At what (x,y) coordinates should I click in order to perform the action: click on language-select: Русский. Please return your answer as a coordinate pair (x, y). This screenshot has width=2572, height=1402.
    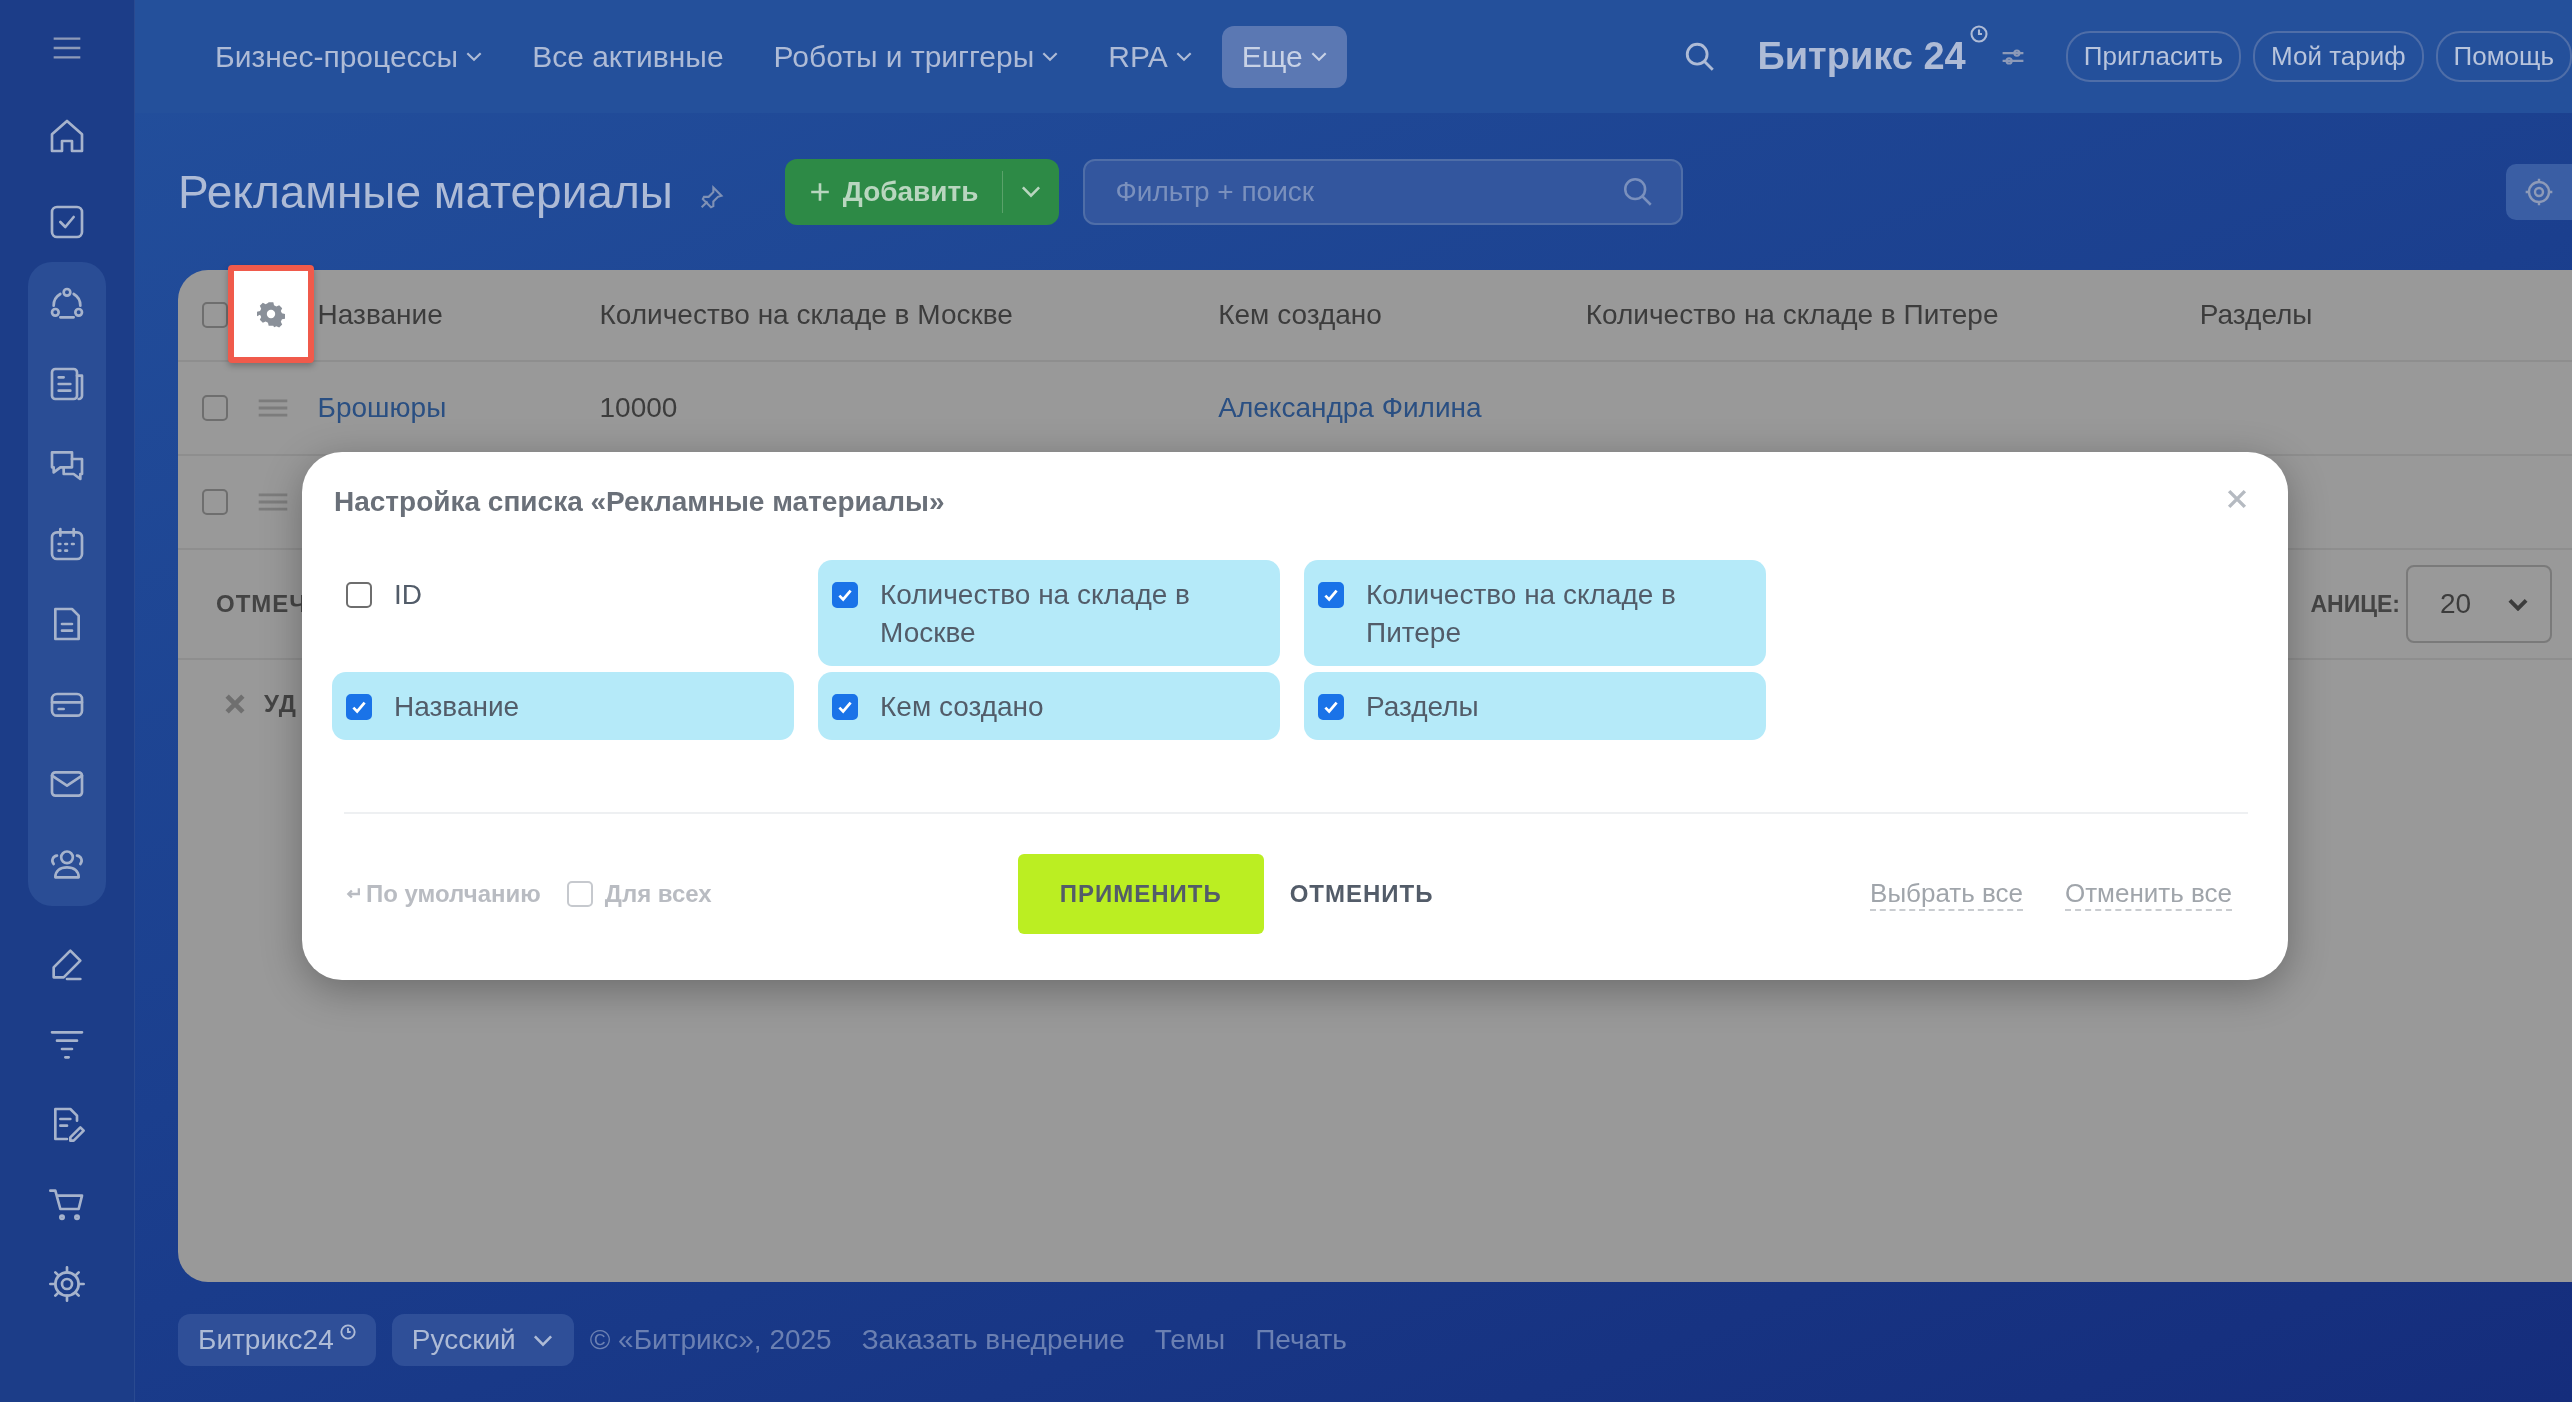
    Looking at the image, I should click on (482, 1340).